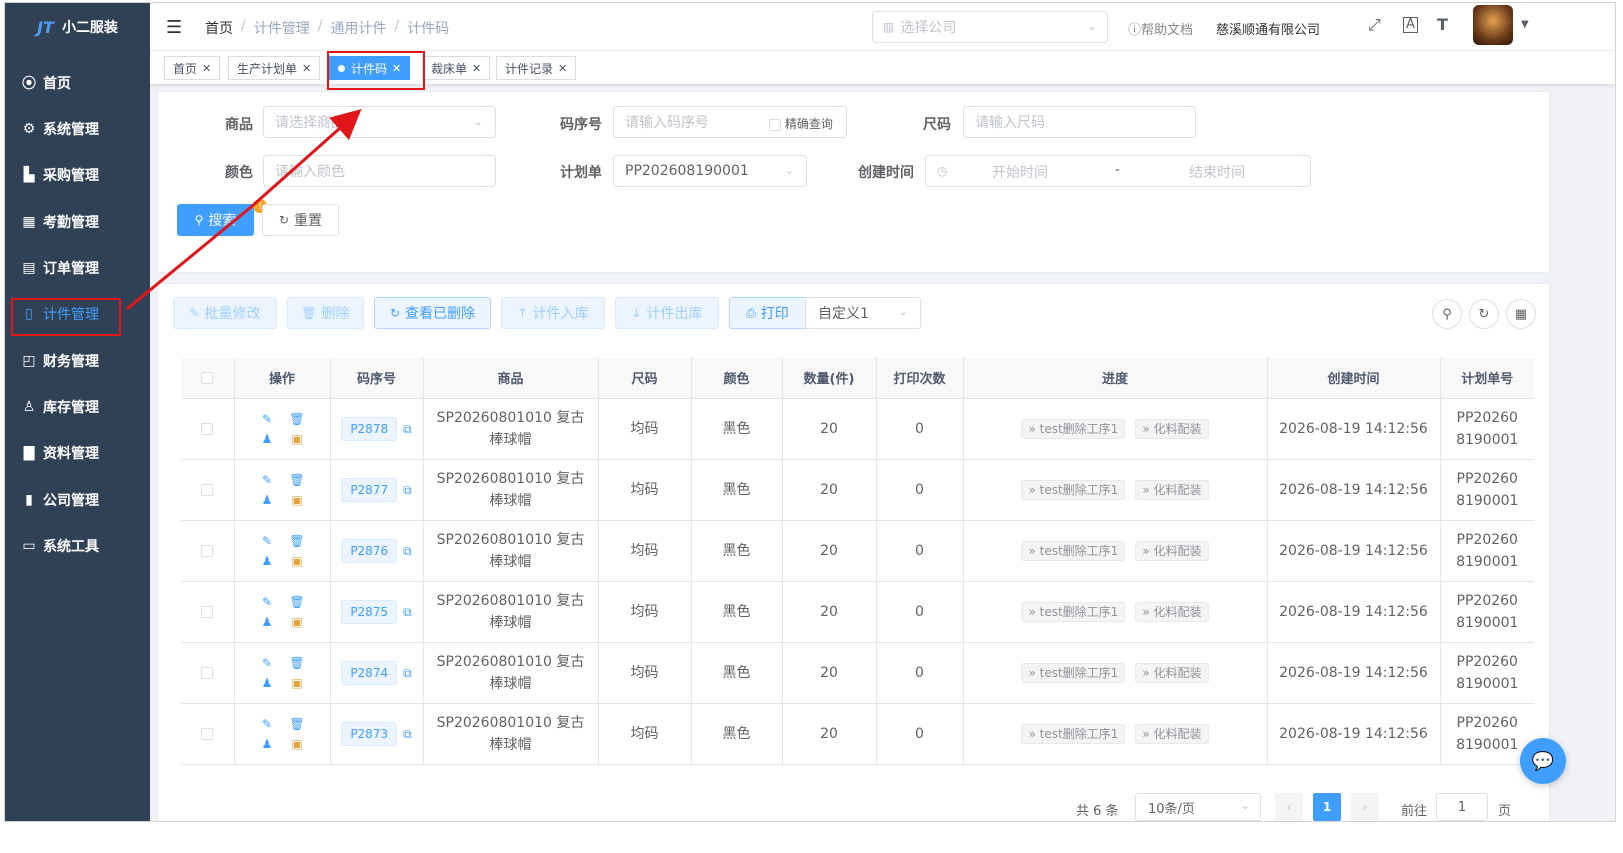  What do you see at coordinates (990, 27) in the screenshot?
I see `company-select: ▥ 选择公司 ⌄` at bounding box center [990, 27].